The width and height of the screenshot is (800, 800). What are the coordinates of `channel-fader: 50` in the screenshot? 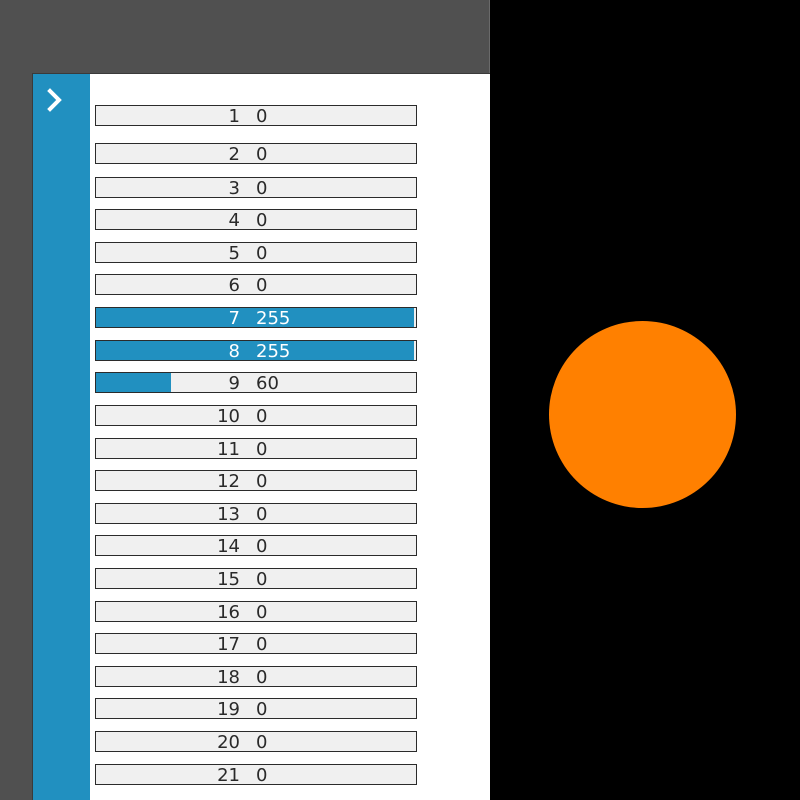 It's located at (256, 252).